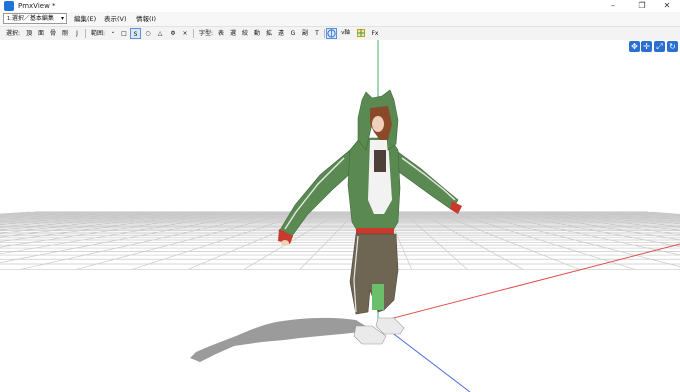 This screenshot has width=680, height=392. Describe the element at coordinates (62, 18) in the screenshot. I see `chevron-down-icon: ▾` at that location.